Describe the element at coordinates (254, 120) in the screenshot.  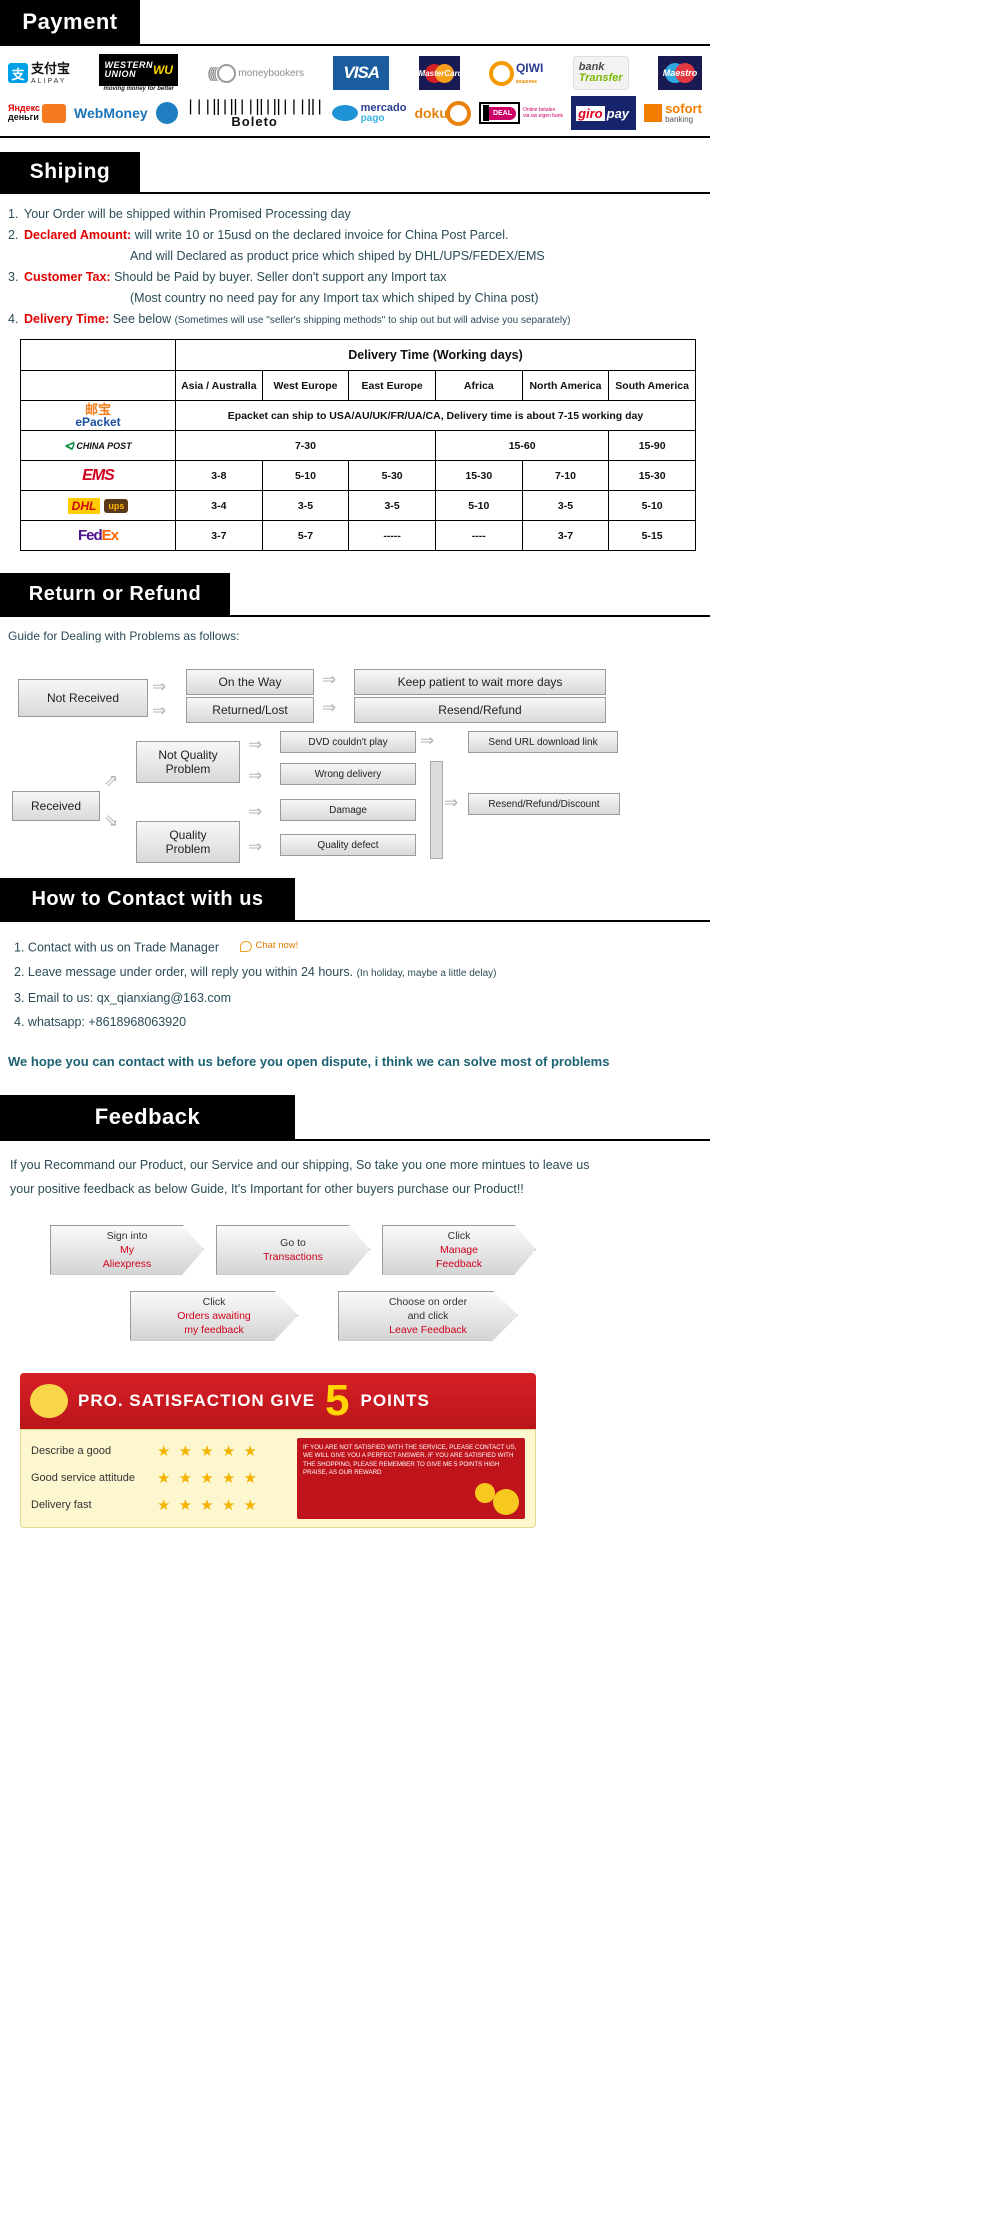
I see `boleto-label: Boleto` at that location.